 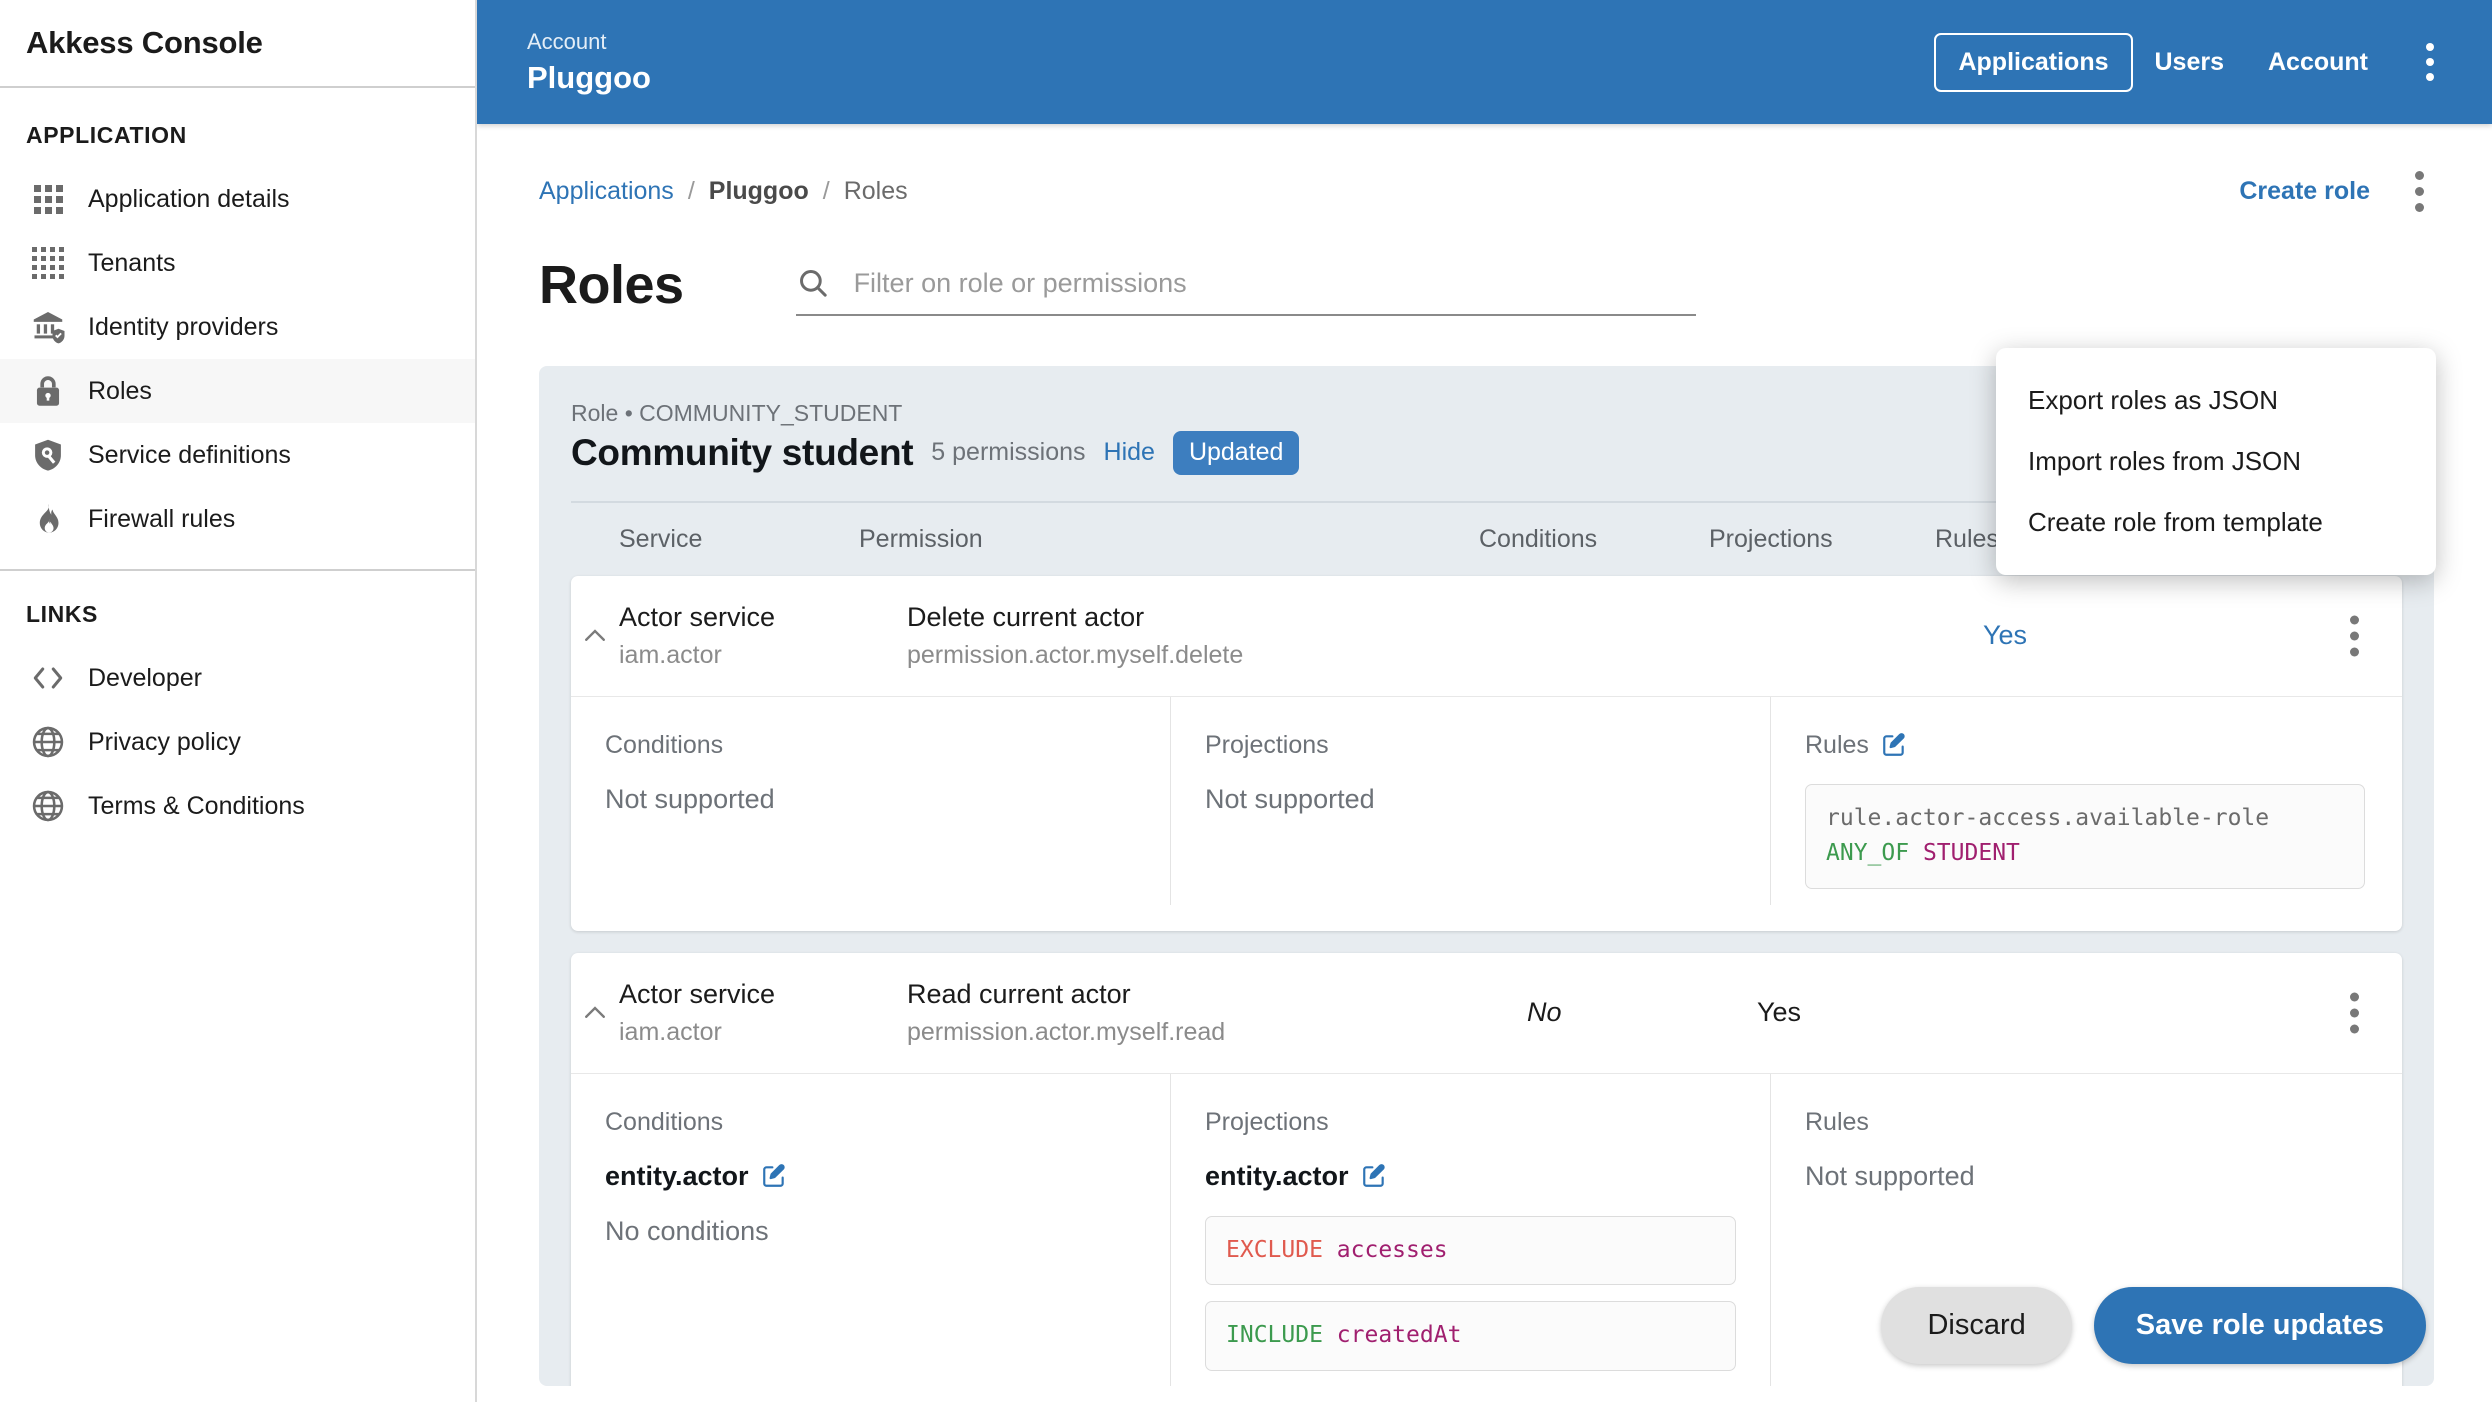 What do you see at coordinates (145, 677) in the screenshot?
I see `sidebar-item-label: Developer` at bounding box center [145, 677].